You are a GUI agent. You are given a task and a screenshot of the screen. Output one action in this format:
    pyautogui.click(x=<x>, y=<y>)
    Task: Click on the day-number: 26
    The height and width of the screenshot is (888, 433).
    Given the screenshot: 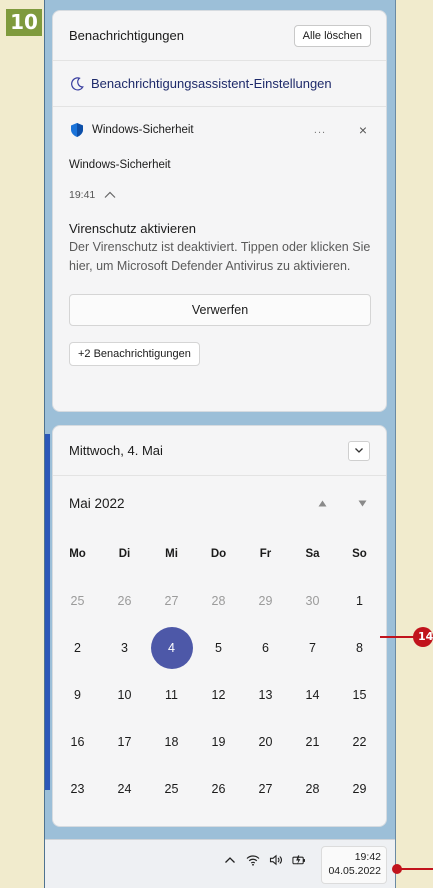 What is the action you would take?
    pyautogui.click(x=124, y=600)
    